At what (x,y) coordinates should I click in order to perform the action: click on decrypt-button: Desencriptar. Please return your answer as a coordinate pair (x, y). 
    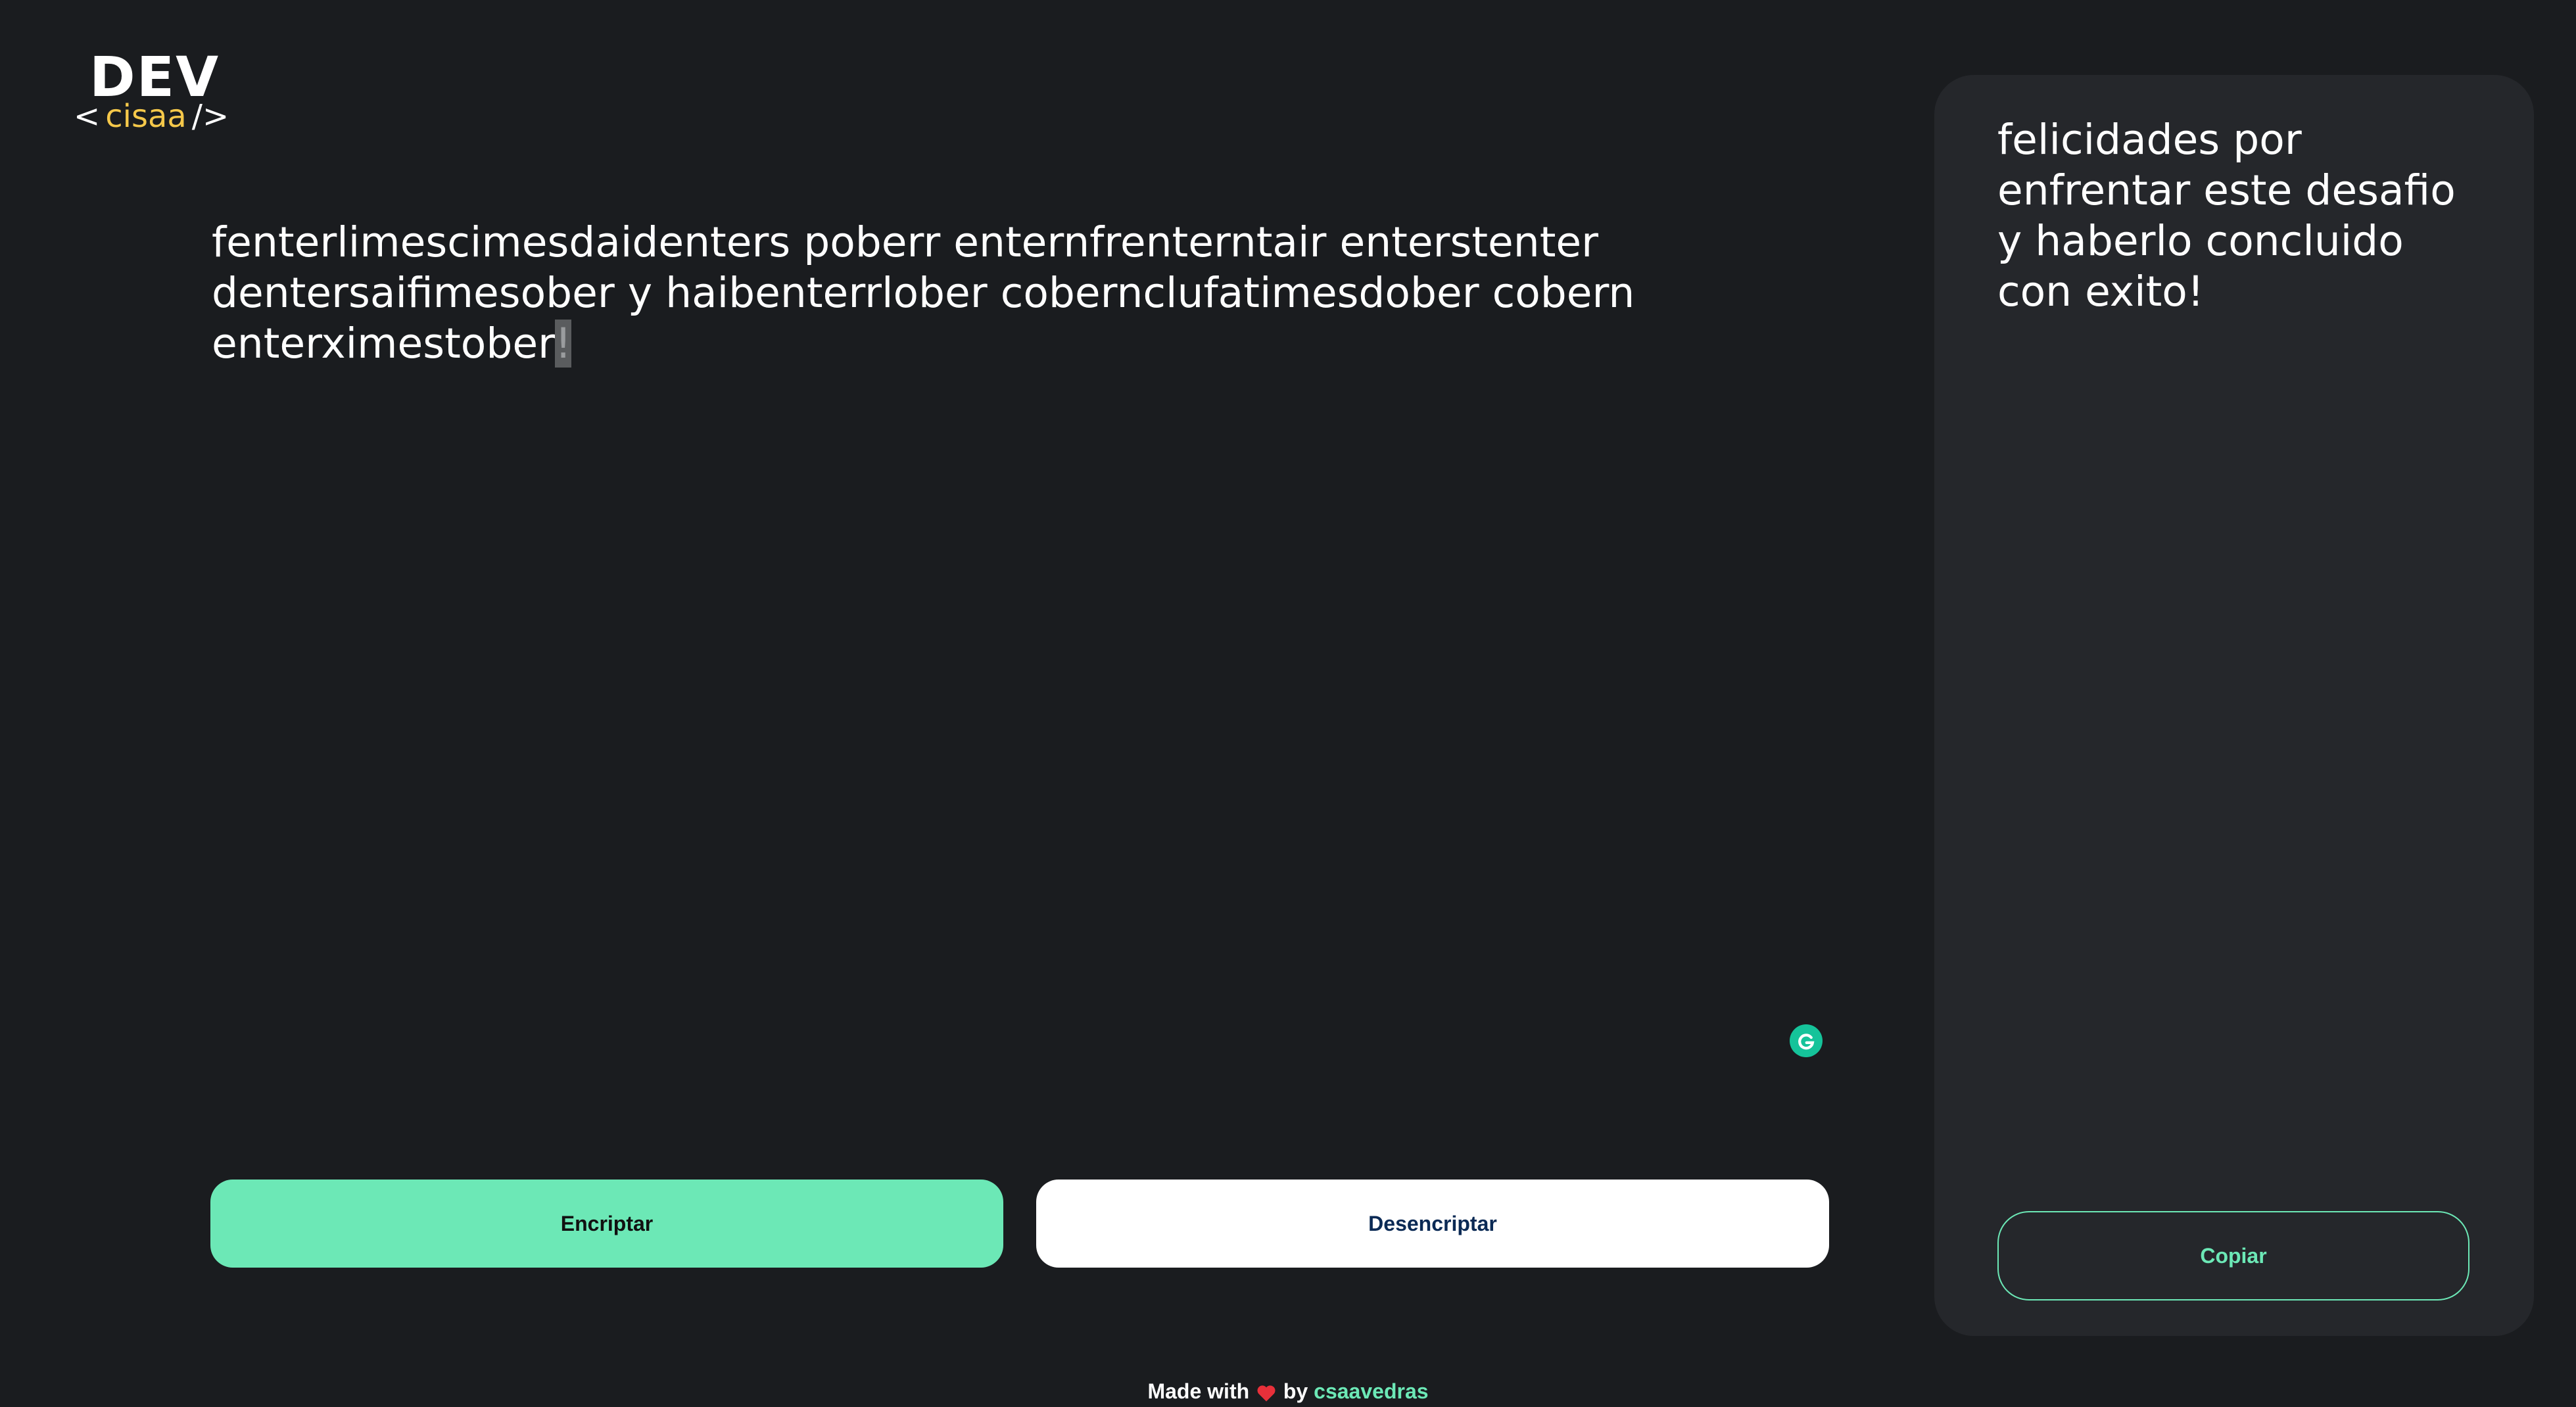
    Looking at the image, I should click on (1433, 1224).